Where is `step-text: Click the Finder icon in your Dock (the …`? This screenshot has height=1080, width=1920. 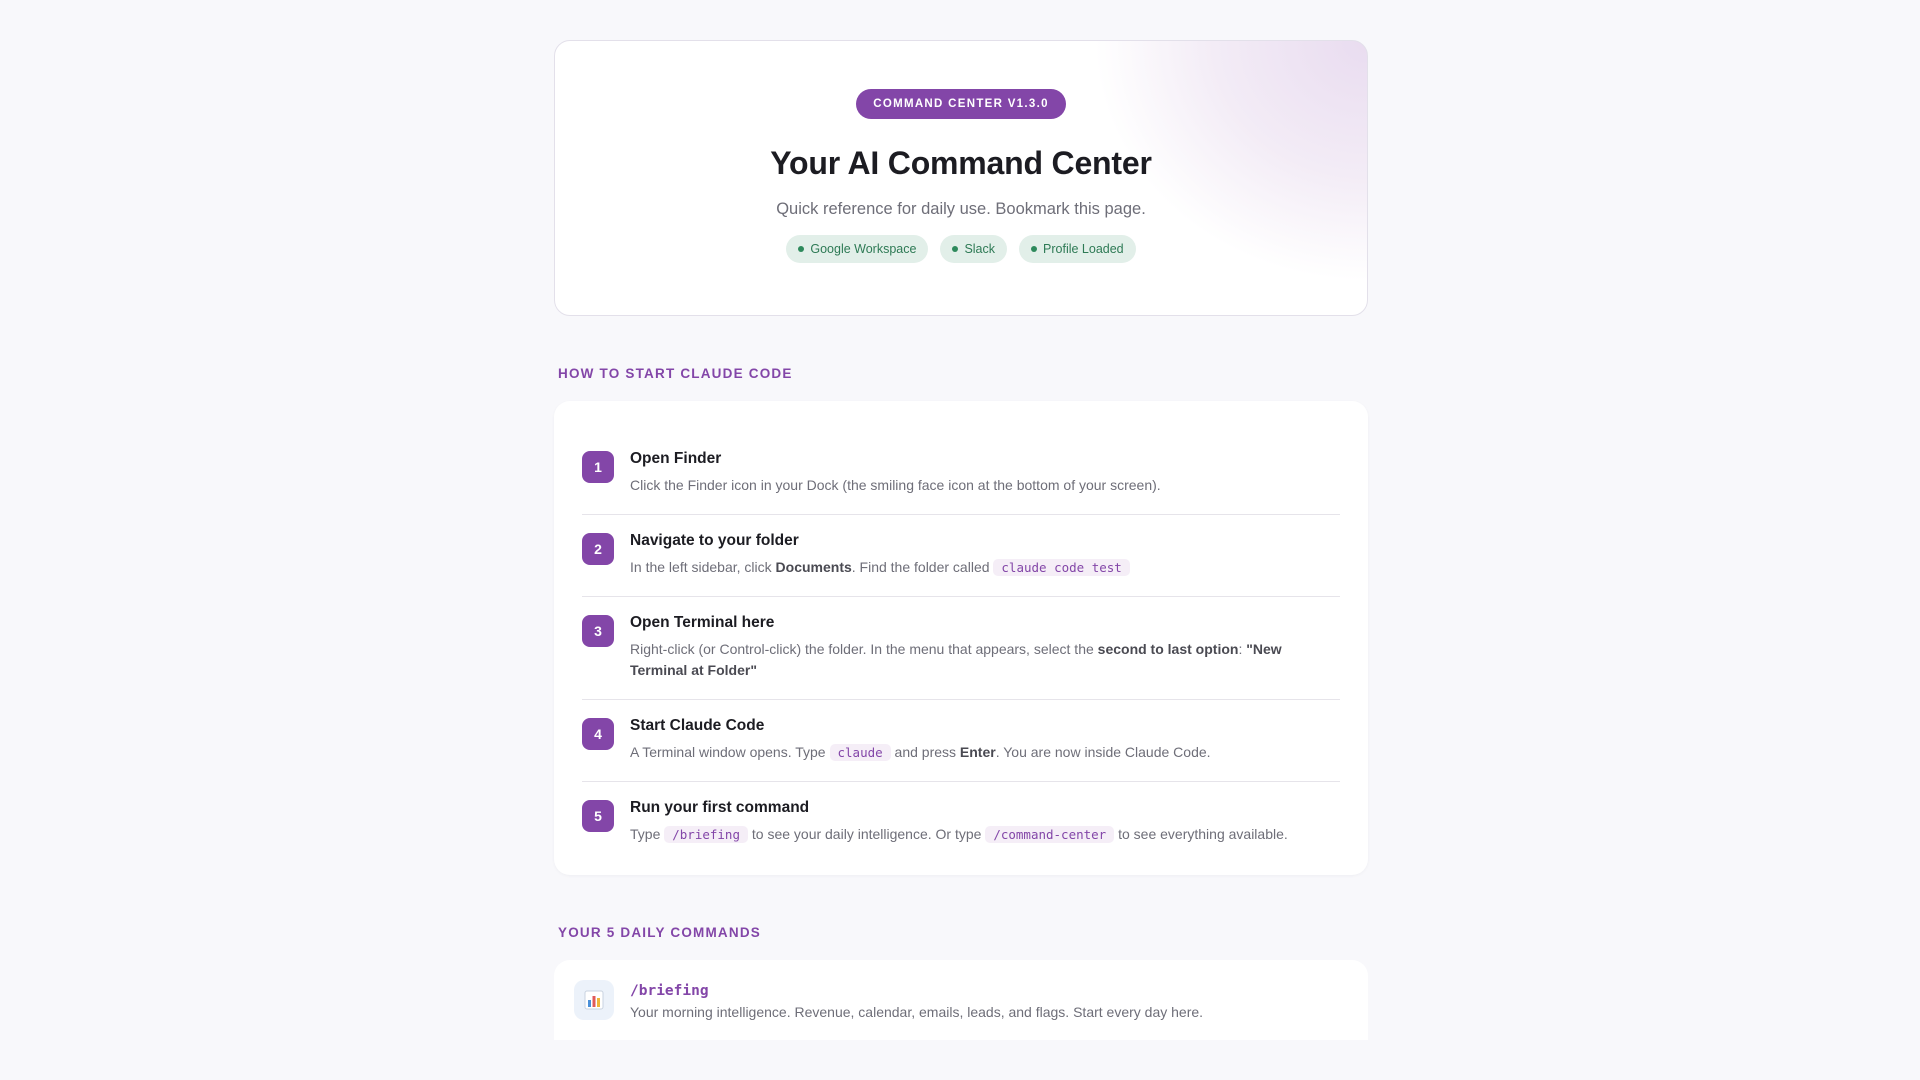 step-text: Click the Finder icon in your Dock (the … is located at coordinates (895, 485).